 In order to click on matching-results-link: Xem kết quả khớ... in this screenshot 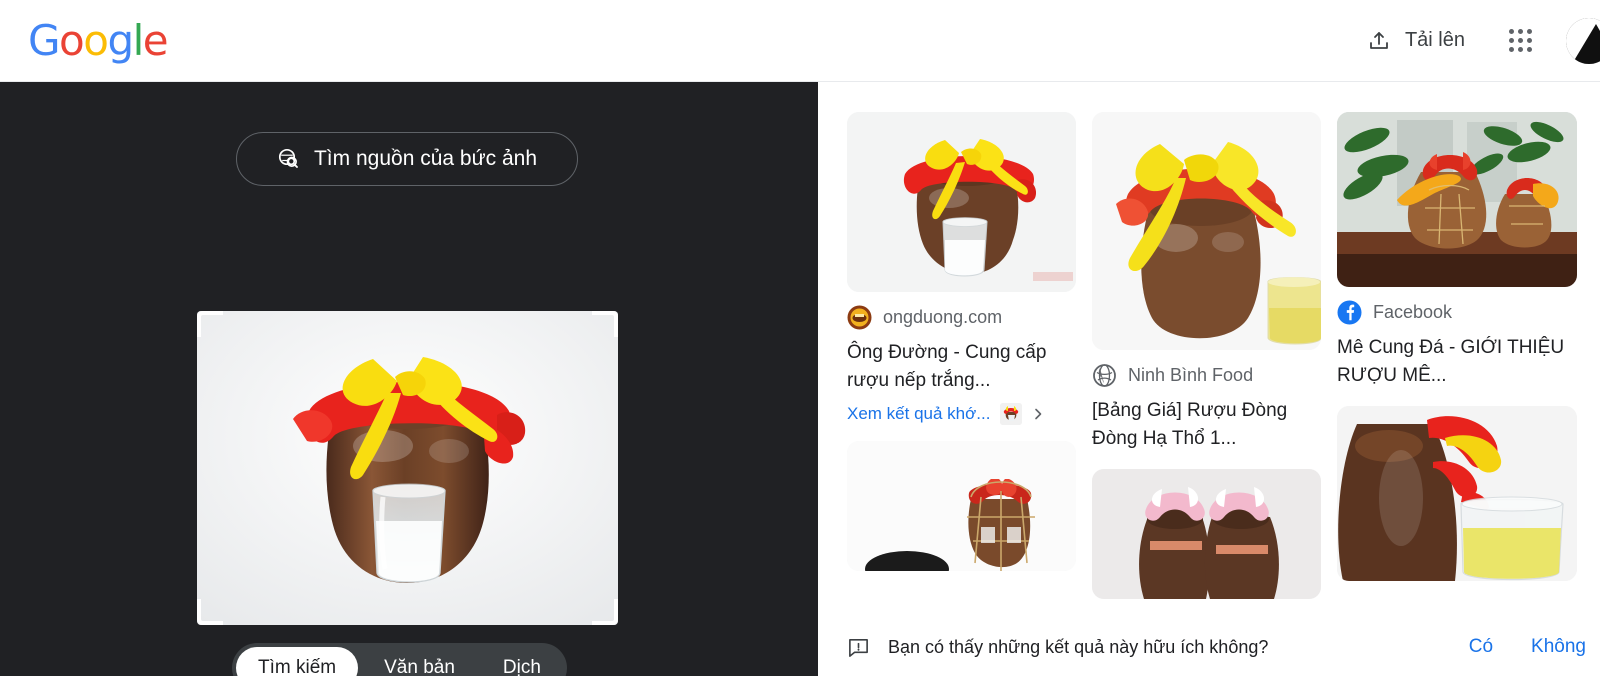, I will do `click(918, 414)`.